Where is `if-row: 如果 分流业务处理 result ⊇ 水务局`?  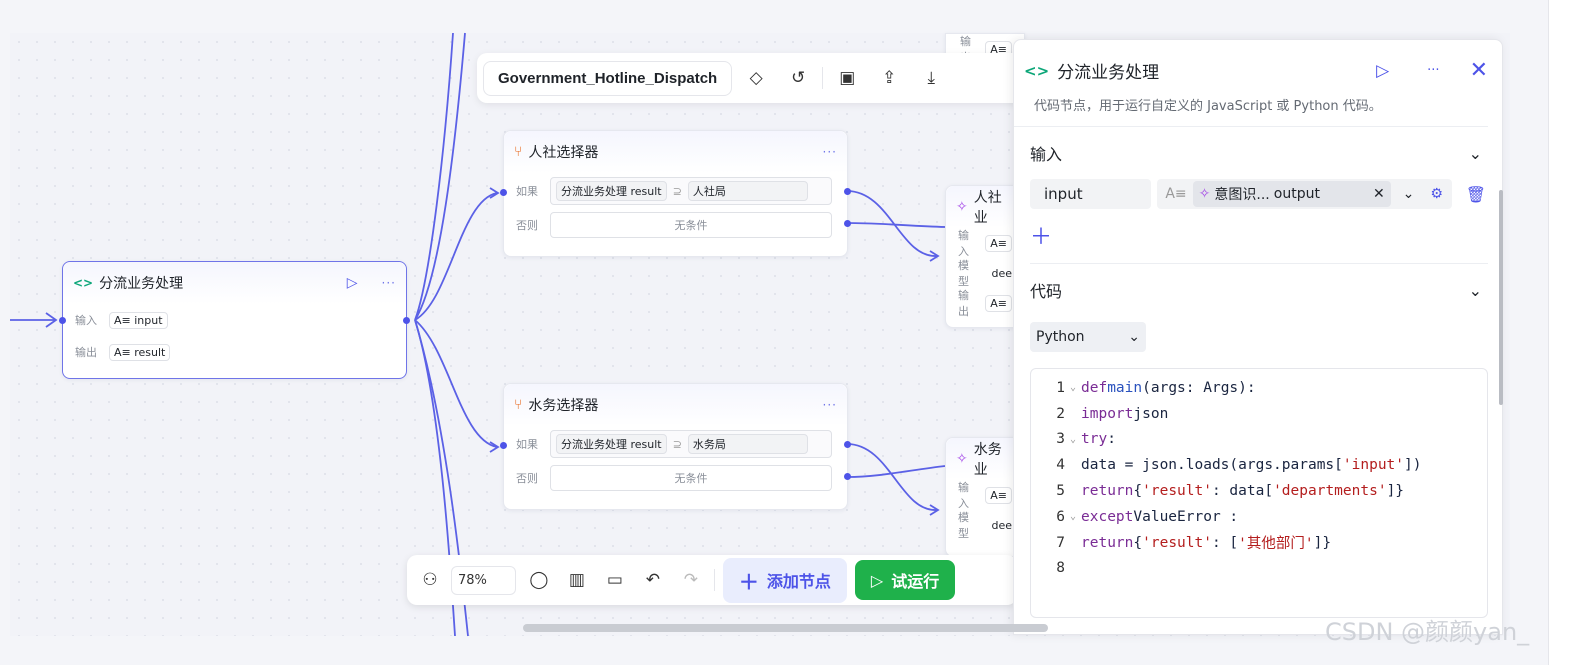
if-row: 如果 分流业务处理 result ⊇ 水务局 is located at coordinates (675, 444).